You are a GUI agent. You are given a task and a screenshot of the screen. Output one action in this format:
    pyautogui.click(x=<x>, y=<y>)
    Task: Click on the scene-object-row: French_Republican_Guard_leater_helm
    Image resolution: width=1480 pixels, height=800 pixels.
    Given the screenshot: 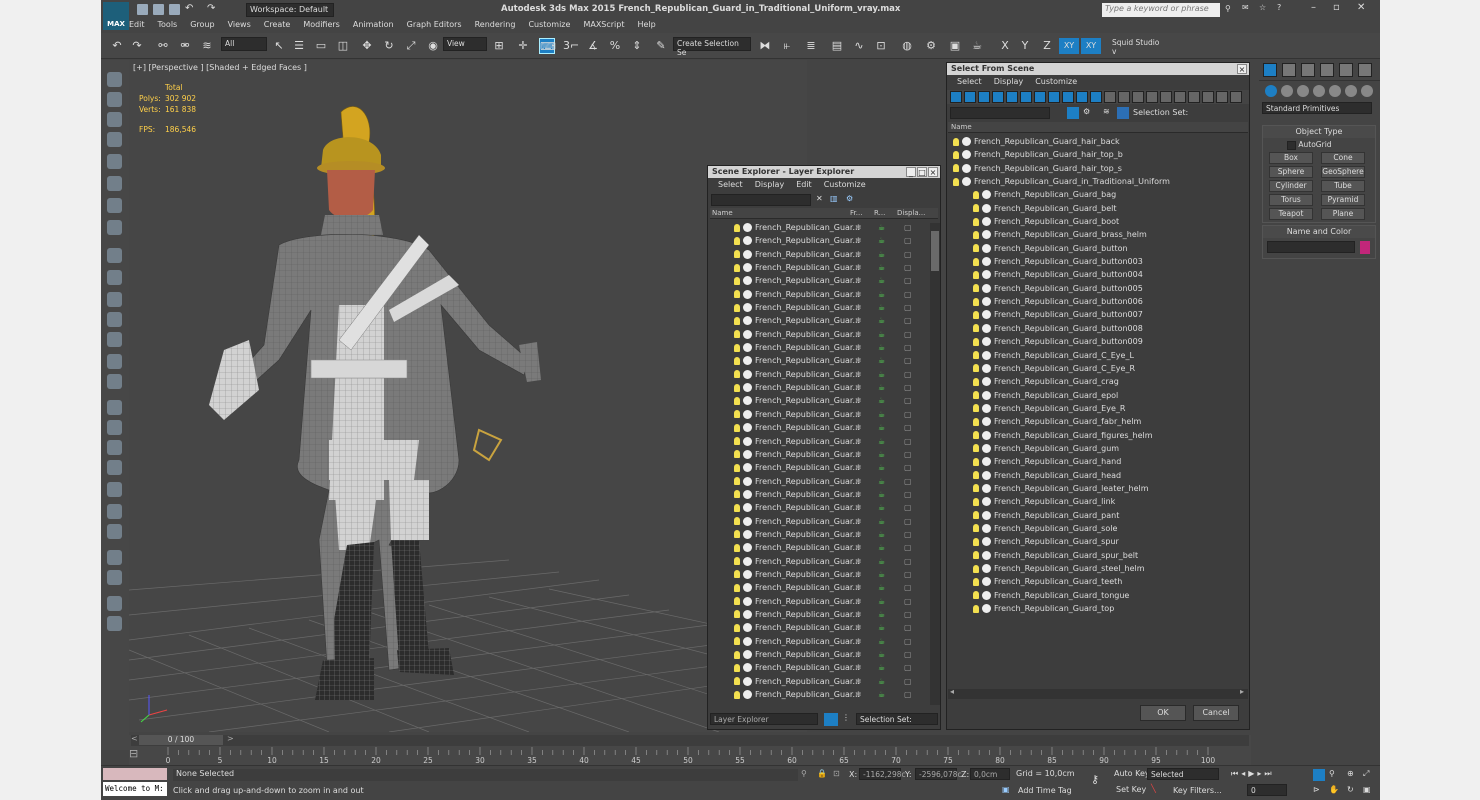 What is the action you would take?
    pyautogui.click(x=1098, y=488)
    